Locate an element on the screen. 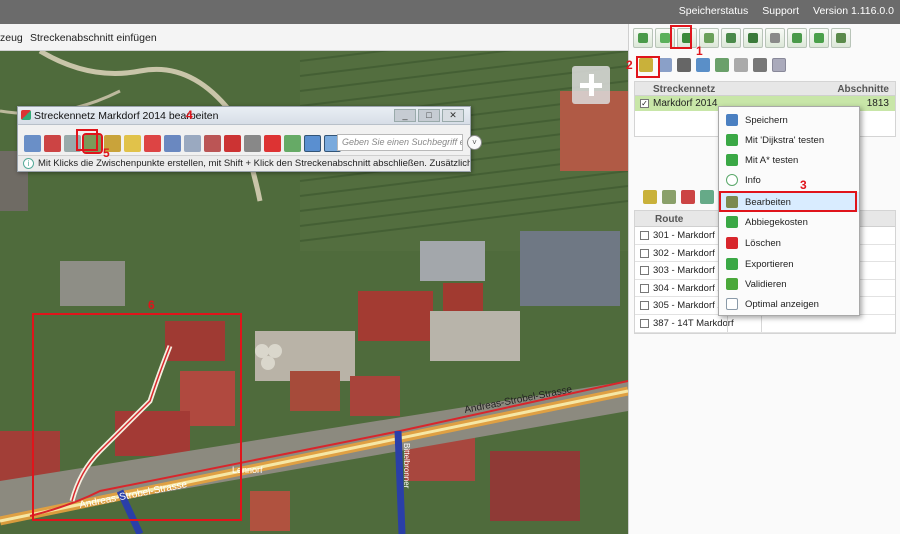  edit-toolbar is located at coordinates (182, 143).